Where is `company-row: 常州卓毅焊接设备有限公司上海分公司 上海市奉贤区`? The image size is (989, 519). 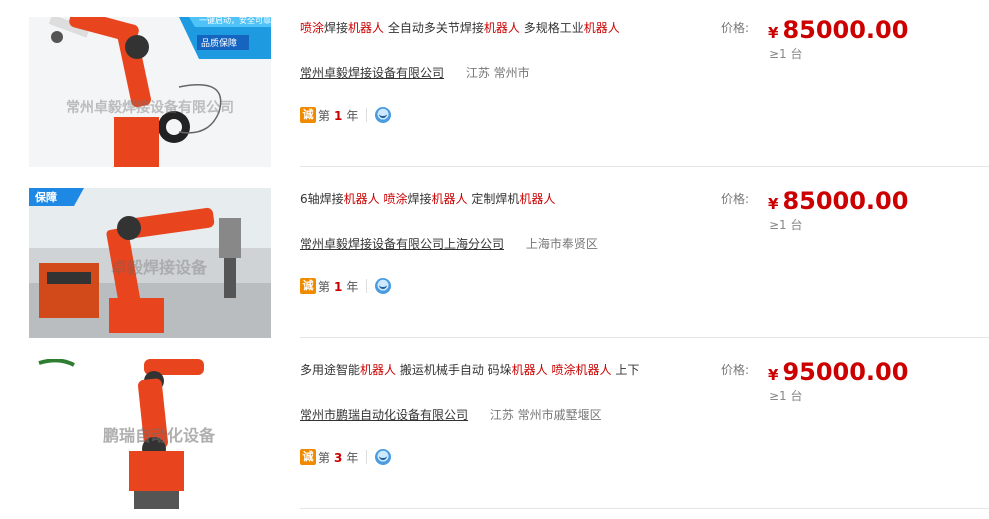
company-row: 常州卓毅焊接设备有限公司上海分公司 上海市奉贤区 is located at coordinates (449, 243).